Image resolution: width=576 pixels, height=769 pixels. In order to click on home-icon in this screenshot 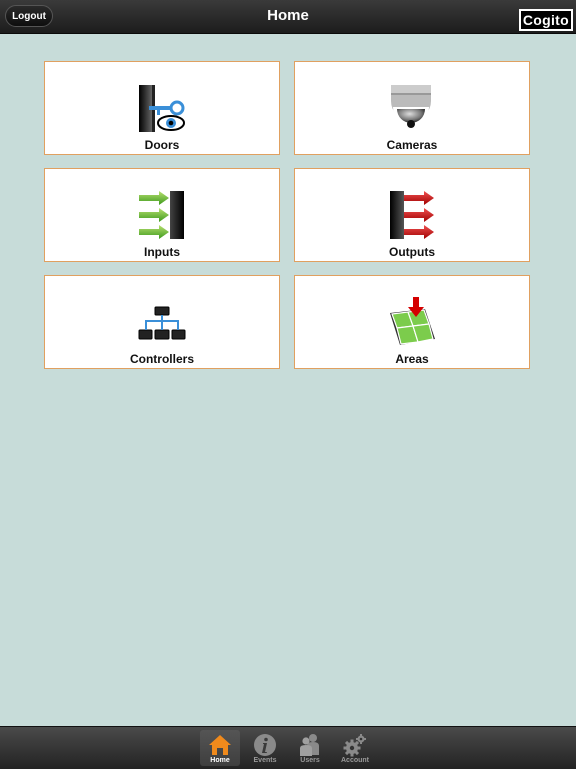, I will do `click(220, 745)`.